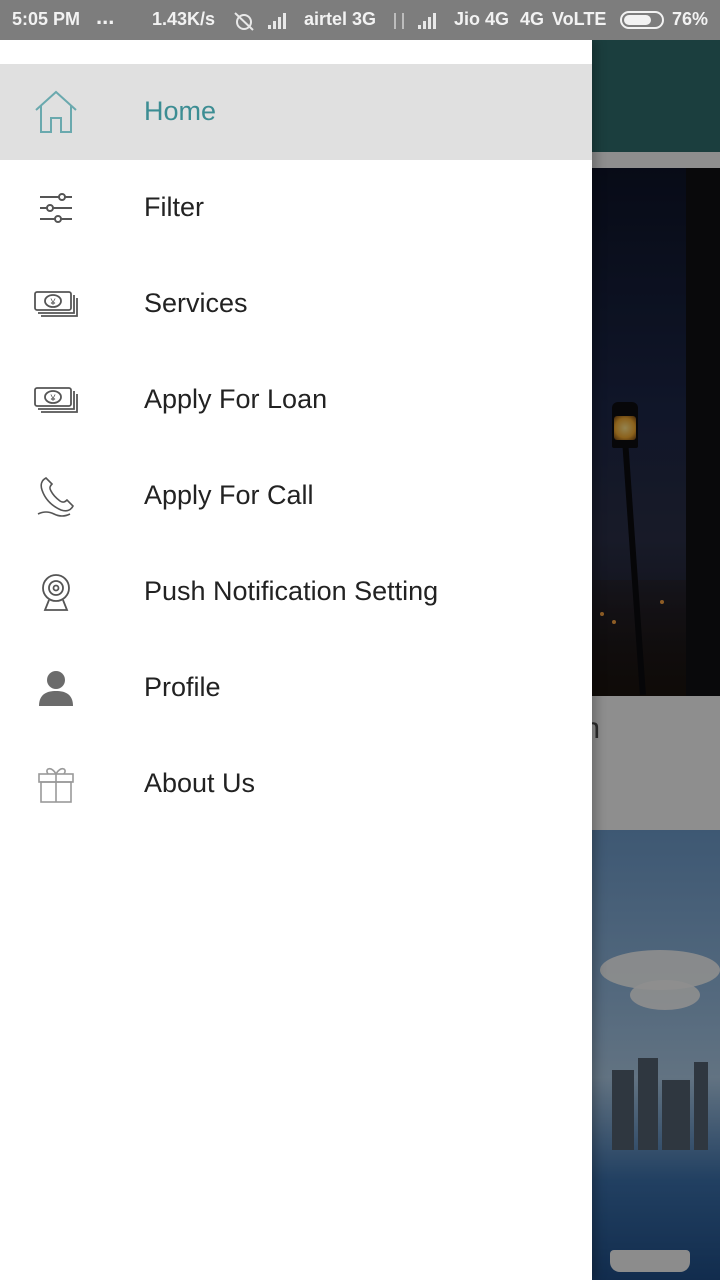 The height and width of the screenshot is (1280, 720). What do you see at coordinates (200, 783) in the screenshot?
I see `drawer-item-label: About Us` at bounding box center [200, 783].